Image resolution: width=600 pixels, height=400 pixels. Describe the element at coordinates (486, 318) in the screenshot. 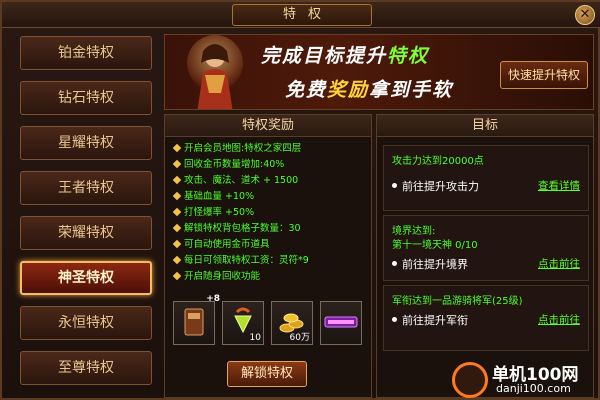

I see `goal-card-rank: 军衔达到一品游骑将军(25级) 前往提升军衔 点击前往` at that location.